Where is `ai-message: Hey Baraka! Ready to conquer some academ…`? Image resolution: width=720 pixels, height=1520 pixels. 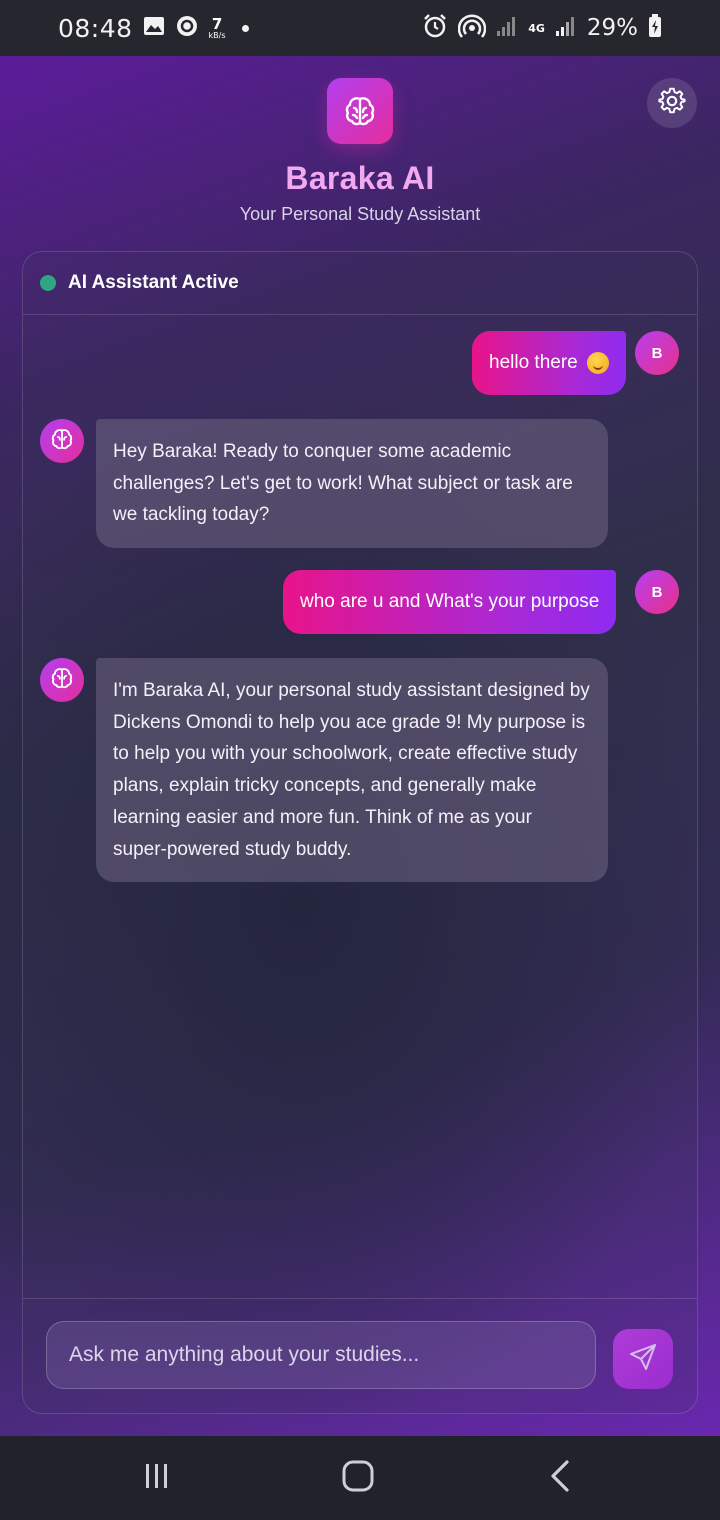
ai-message: Hey Baraka! Ready to conquer some academ… is located at coordinates (352, 484).